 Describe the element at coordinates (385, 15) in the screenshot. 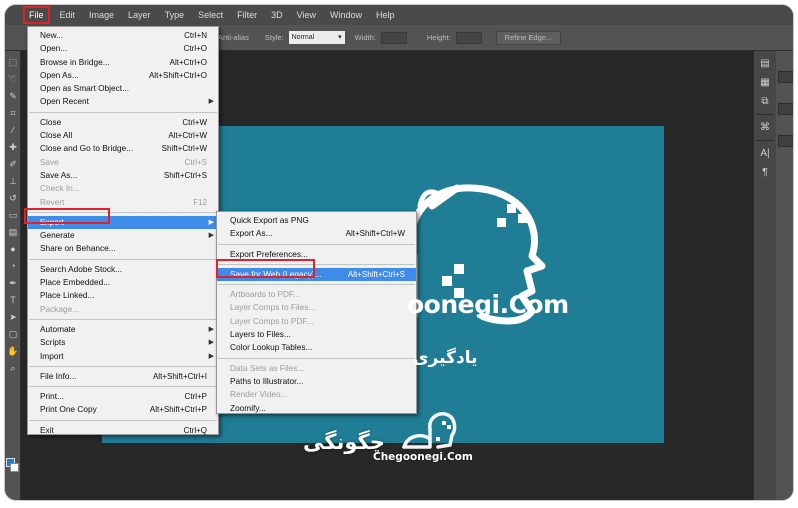

I see `menu-help: Help` at that location.